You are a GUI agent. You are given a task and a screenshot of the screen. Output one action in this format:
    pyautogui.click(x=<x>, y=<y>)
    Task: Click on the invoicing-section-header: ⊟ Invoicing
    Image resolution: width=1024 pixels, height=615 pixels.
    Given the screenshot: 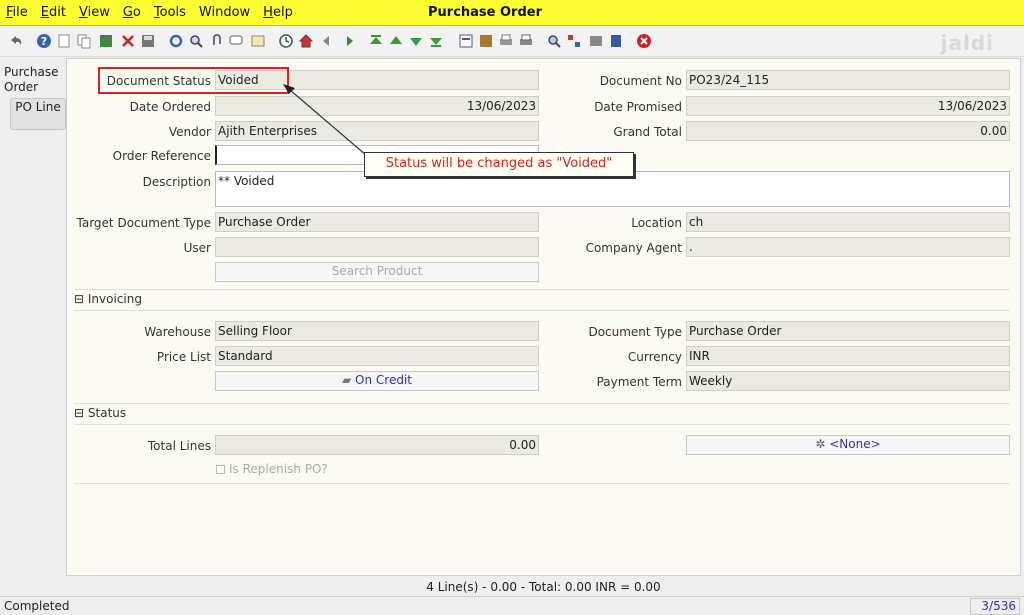 What is the action you would take?
    pyautogui.click(x=108, y=299)
    